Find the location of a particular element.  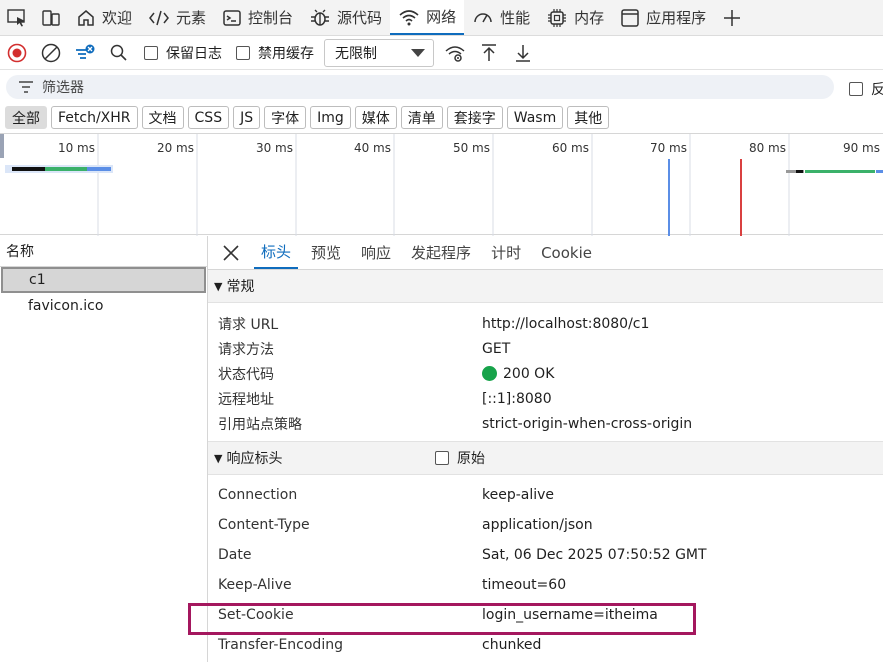

tab-console: 控制台 is located at coordinates (257, 17).